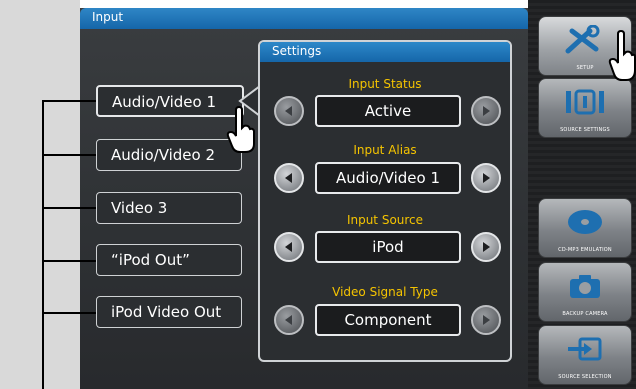 The height and width of the screenshot is (389, 636). I want to click on source-settings-icon, so click(585, 102).